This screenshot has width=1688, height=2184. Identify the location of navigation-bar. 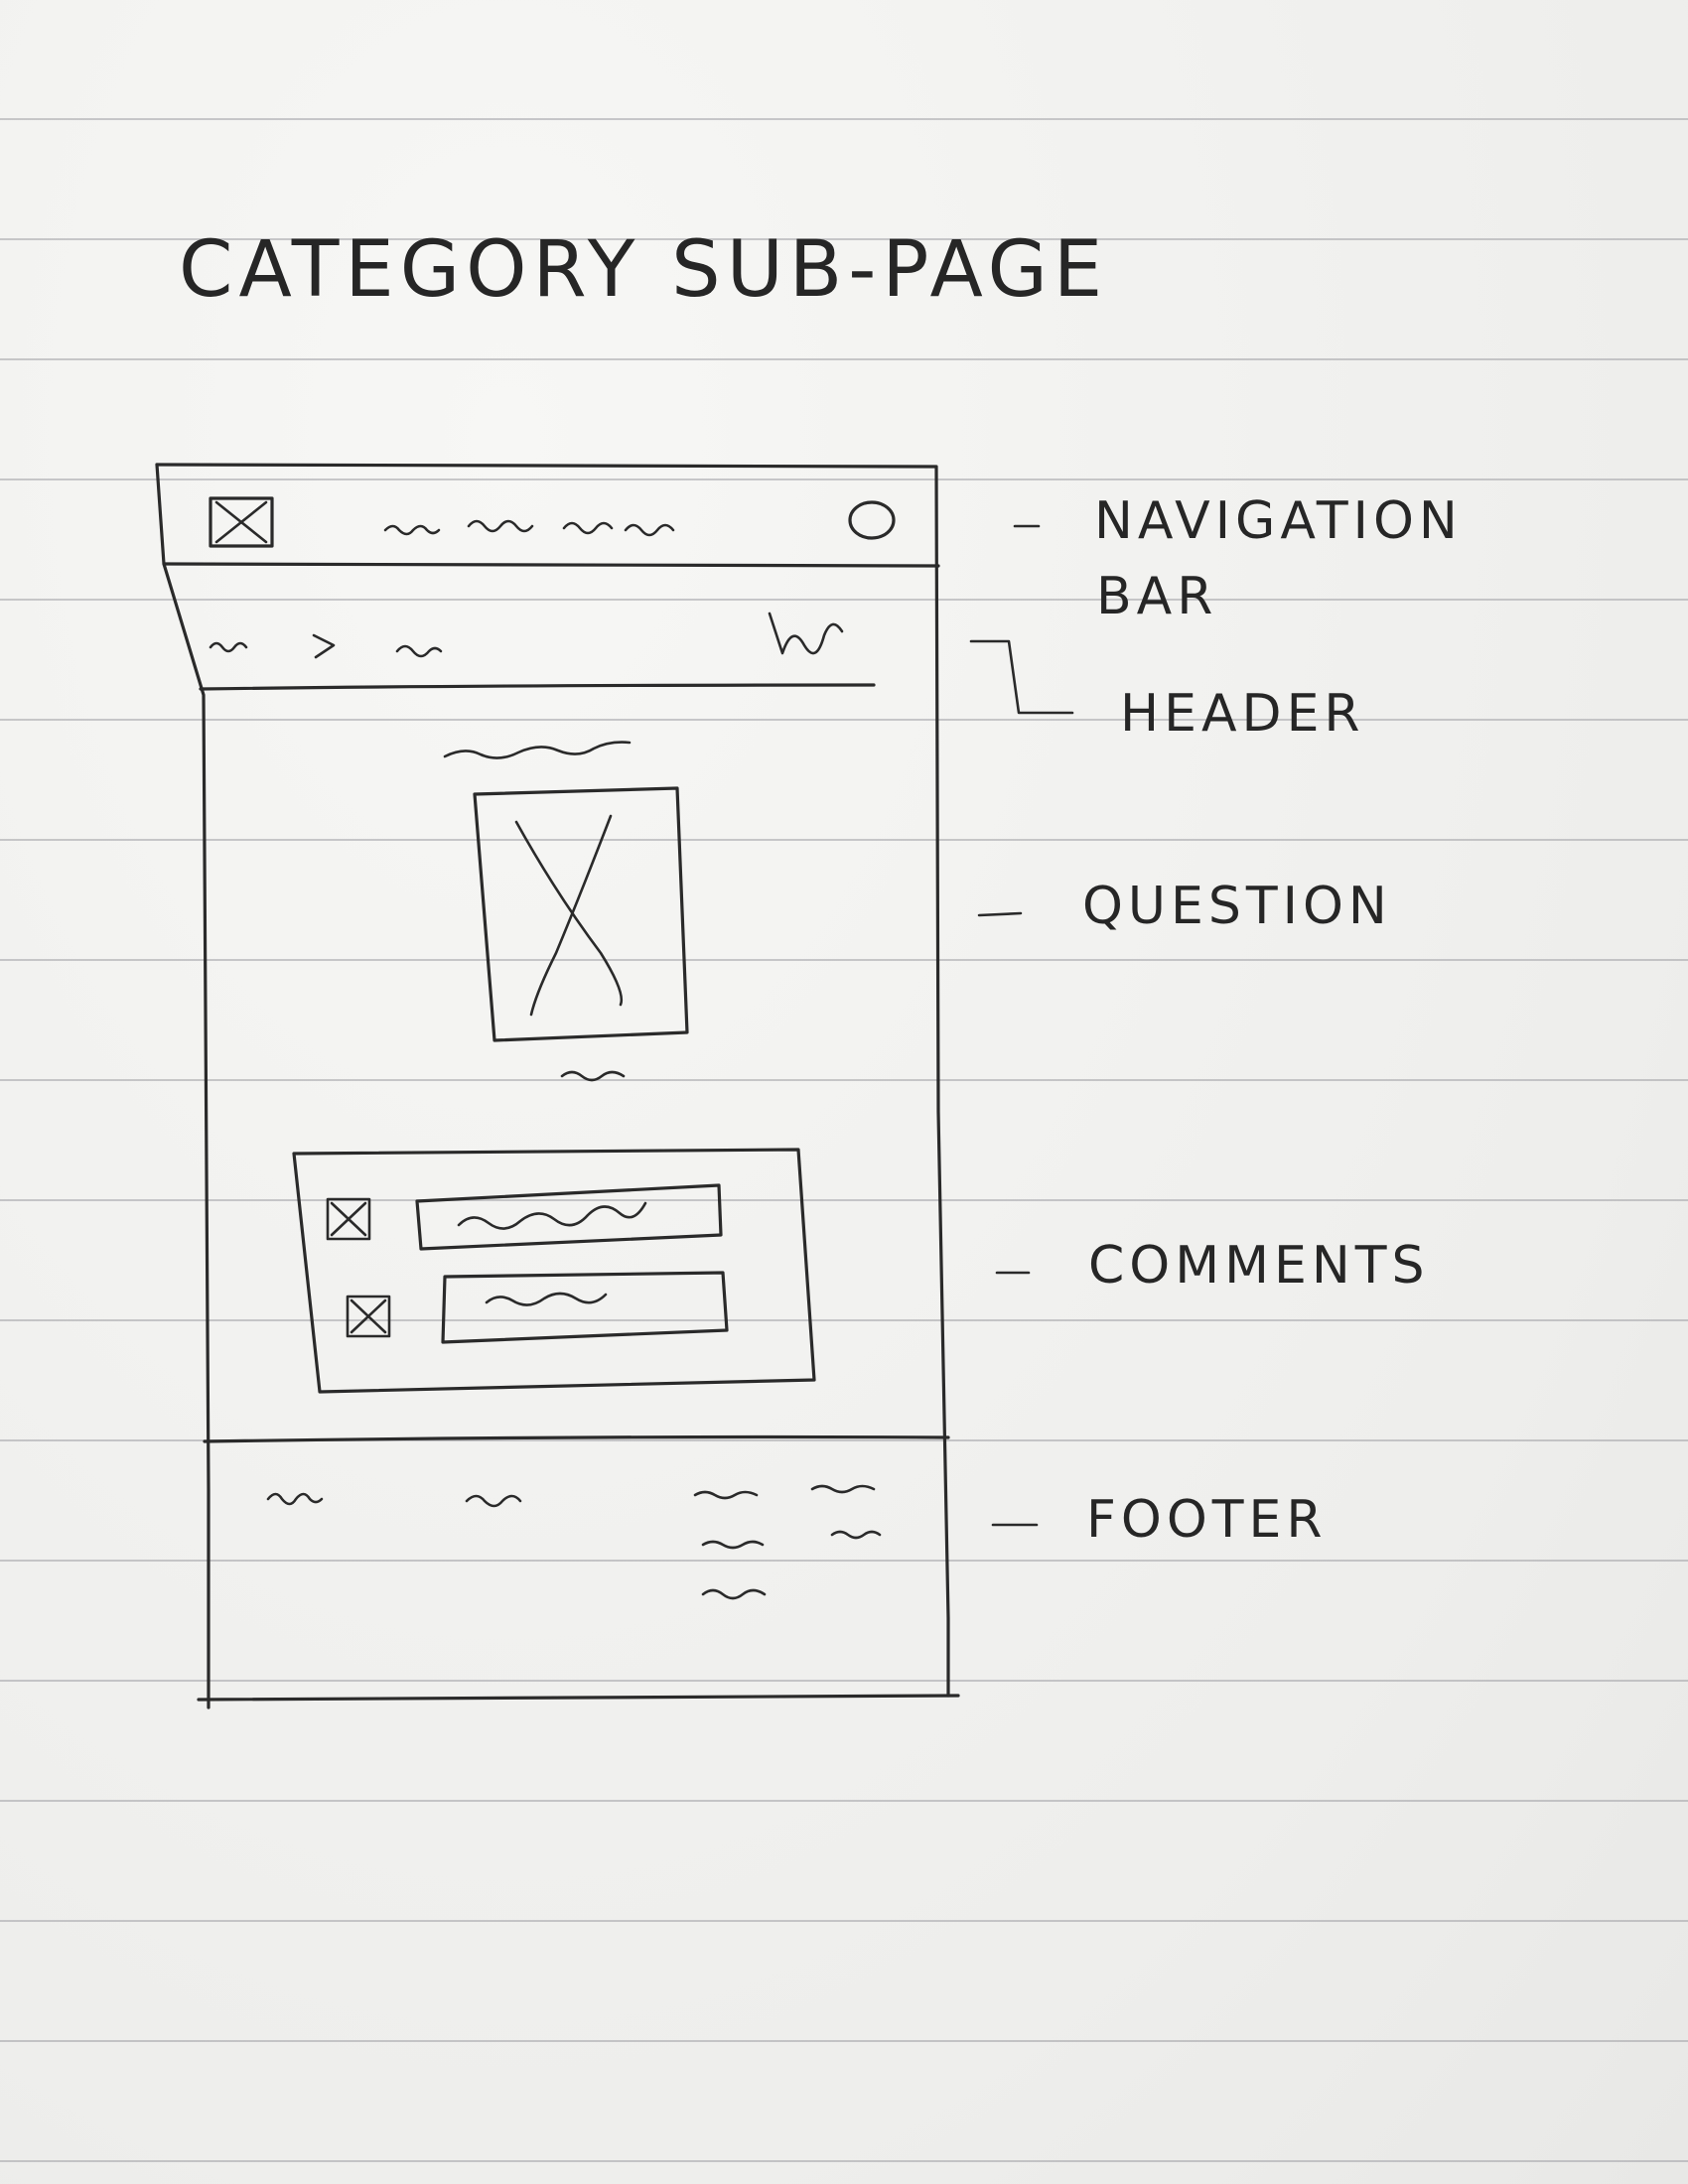
(551, 532).